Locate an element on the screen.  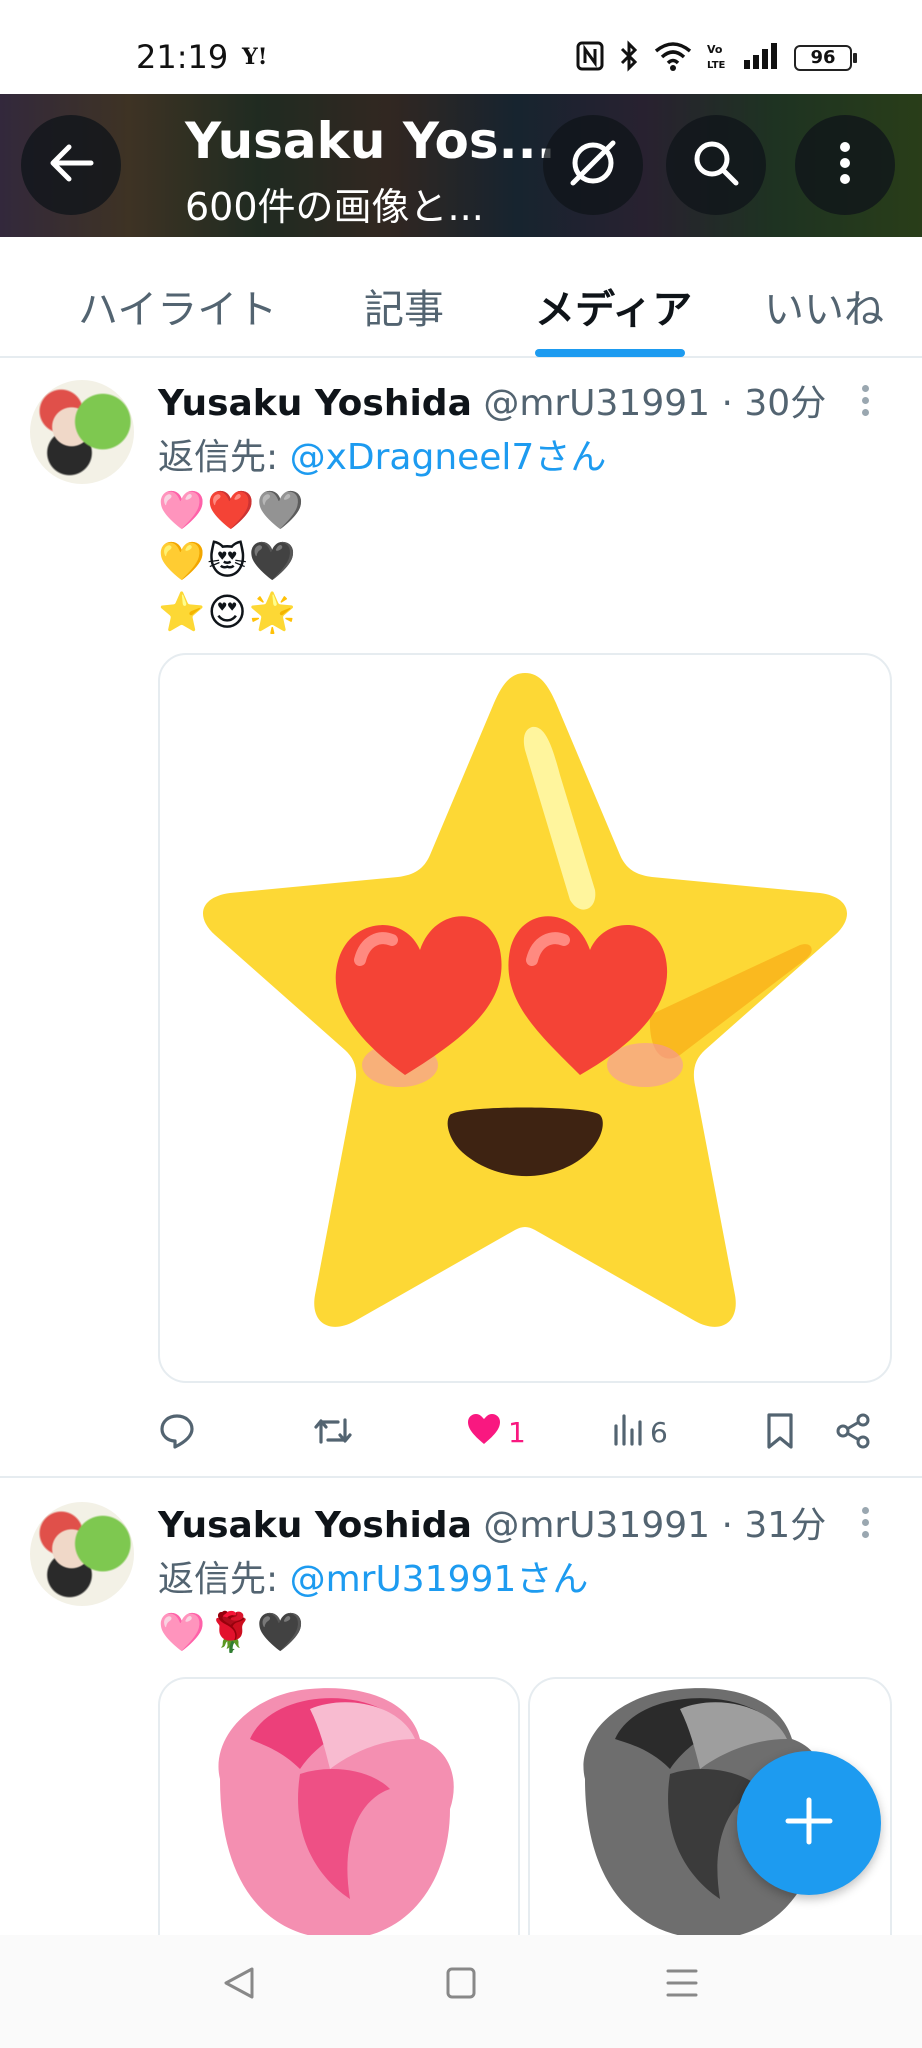
retweet-button is located at coordinates (333, 1434).